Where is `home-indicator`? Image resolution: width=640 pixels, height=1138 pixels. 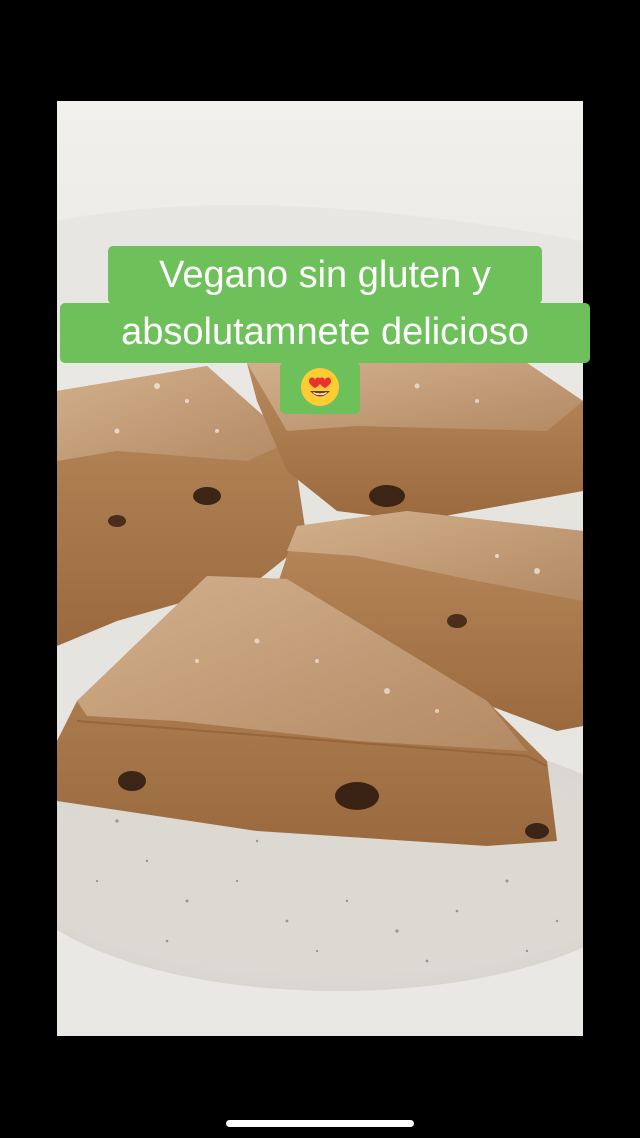 home-indicator is located at coordinates (320, 1123).